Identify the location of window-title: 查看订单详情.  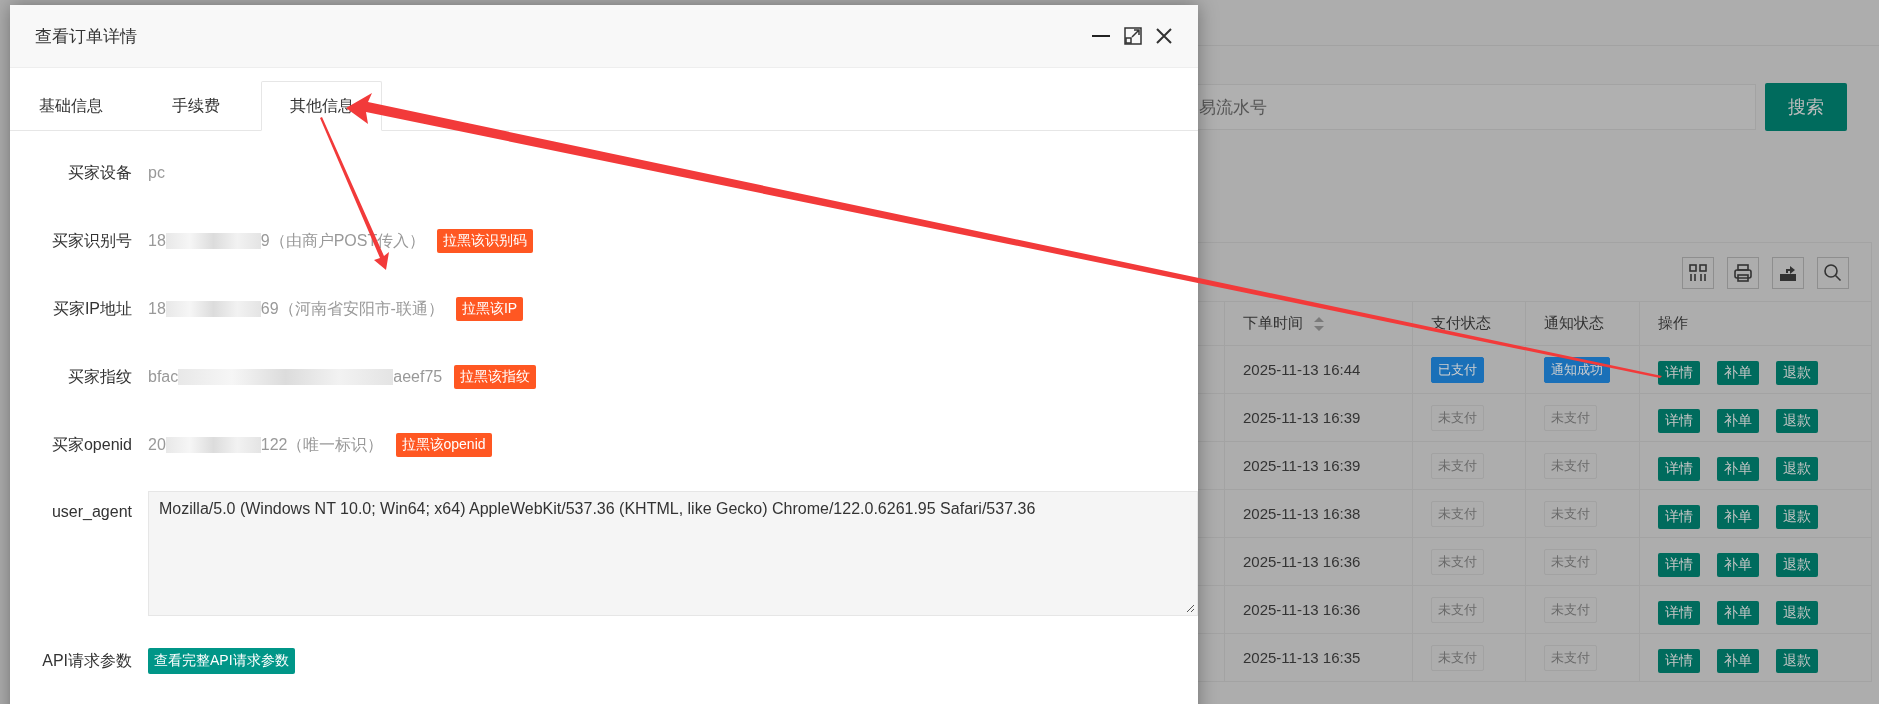
(86, 36).